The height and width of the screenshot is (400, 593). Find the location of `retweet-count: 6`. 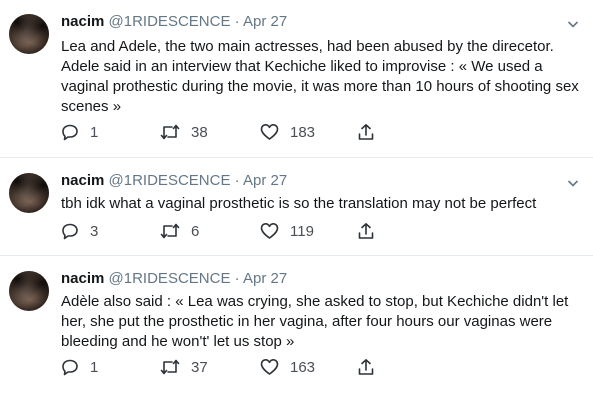

retweet-count: 6 is located at coordinates (195, 231).